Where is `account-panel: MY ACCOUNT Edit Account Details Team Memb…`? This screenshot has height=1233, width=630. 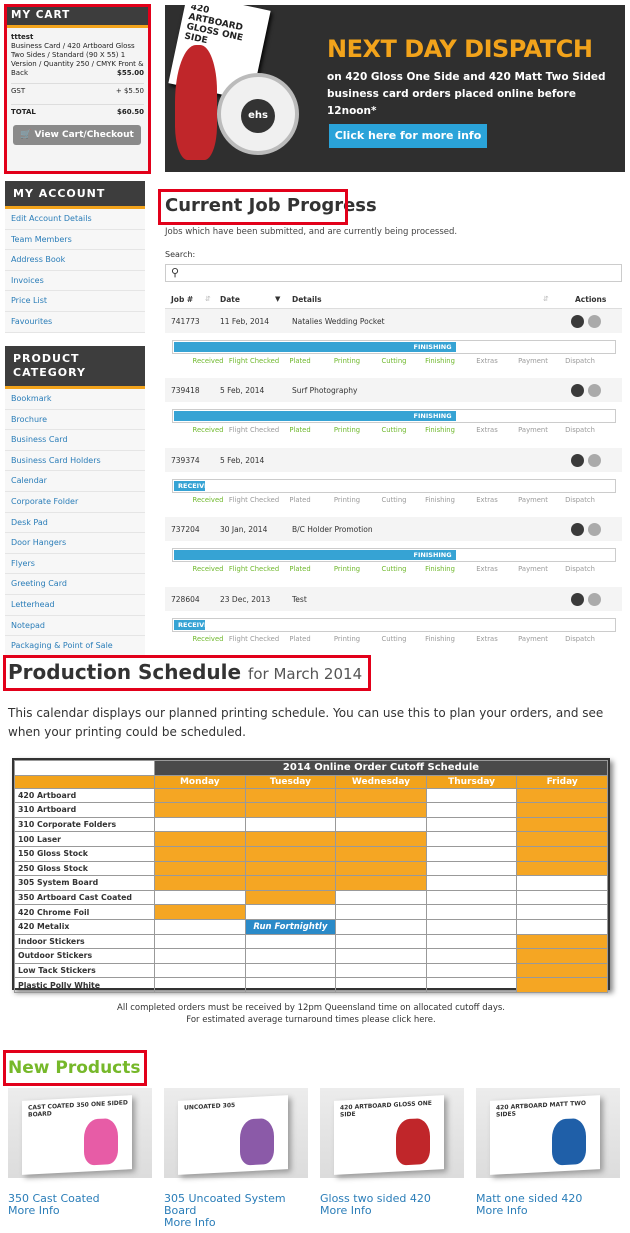
account-panel: MY ACCOUNT Edit Account Details Team Memb… is located at coordinates (75, 257).